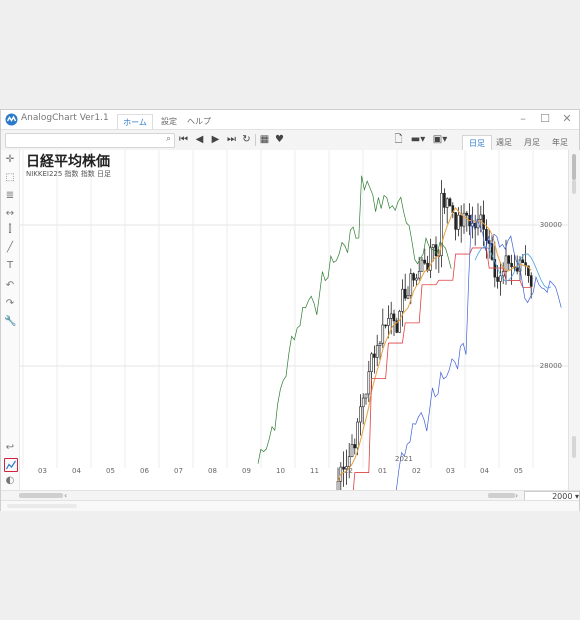 This screenshot has width=580, height=620. Describe the element at coordinates (348, 471) in the screenshot. I see `month-label-12: 12` at that location.